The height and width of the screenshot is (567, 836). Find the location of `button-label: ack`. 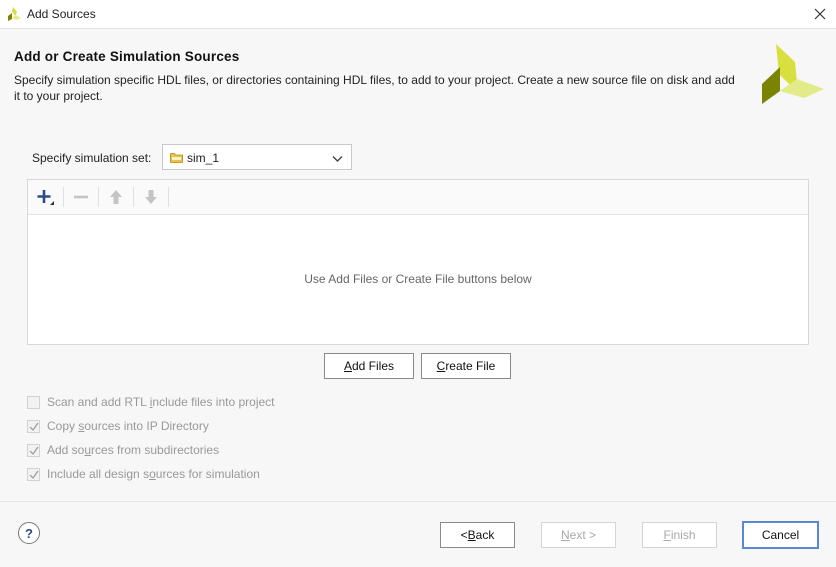

button-label: ack is located at coordinates (485, 535).